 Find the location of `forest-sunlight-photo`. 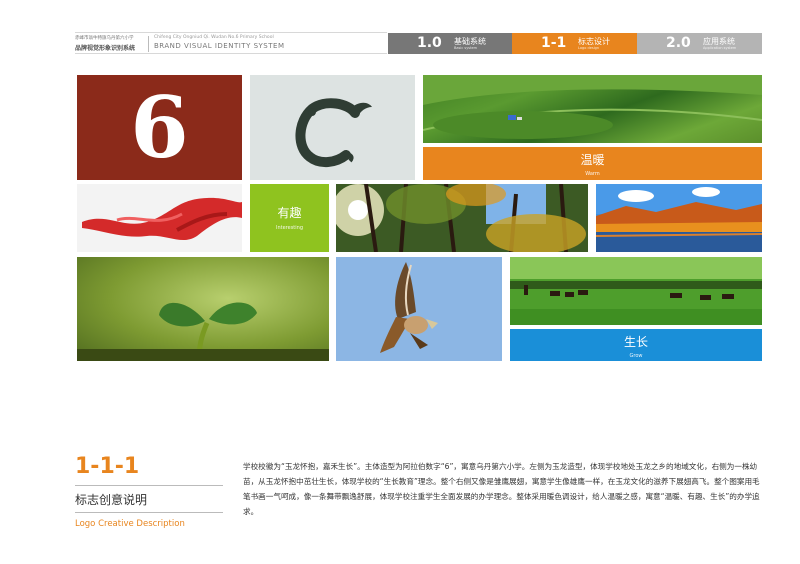

forest-sunlight-photo is located at coordinates (462, 218).